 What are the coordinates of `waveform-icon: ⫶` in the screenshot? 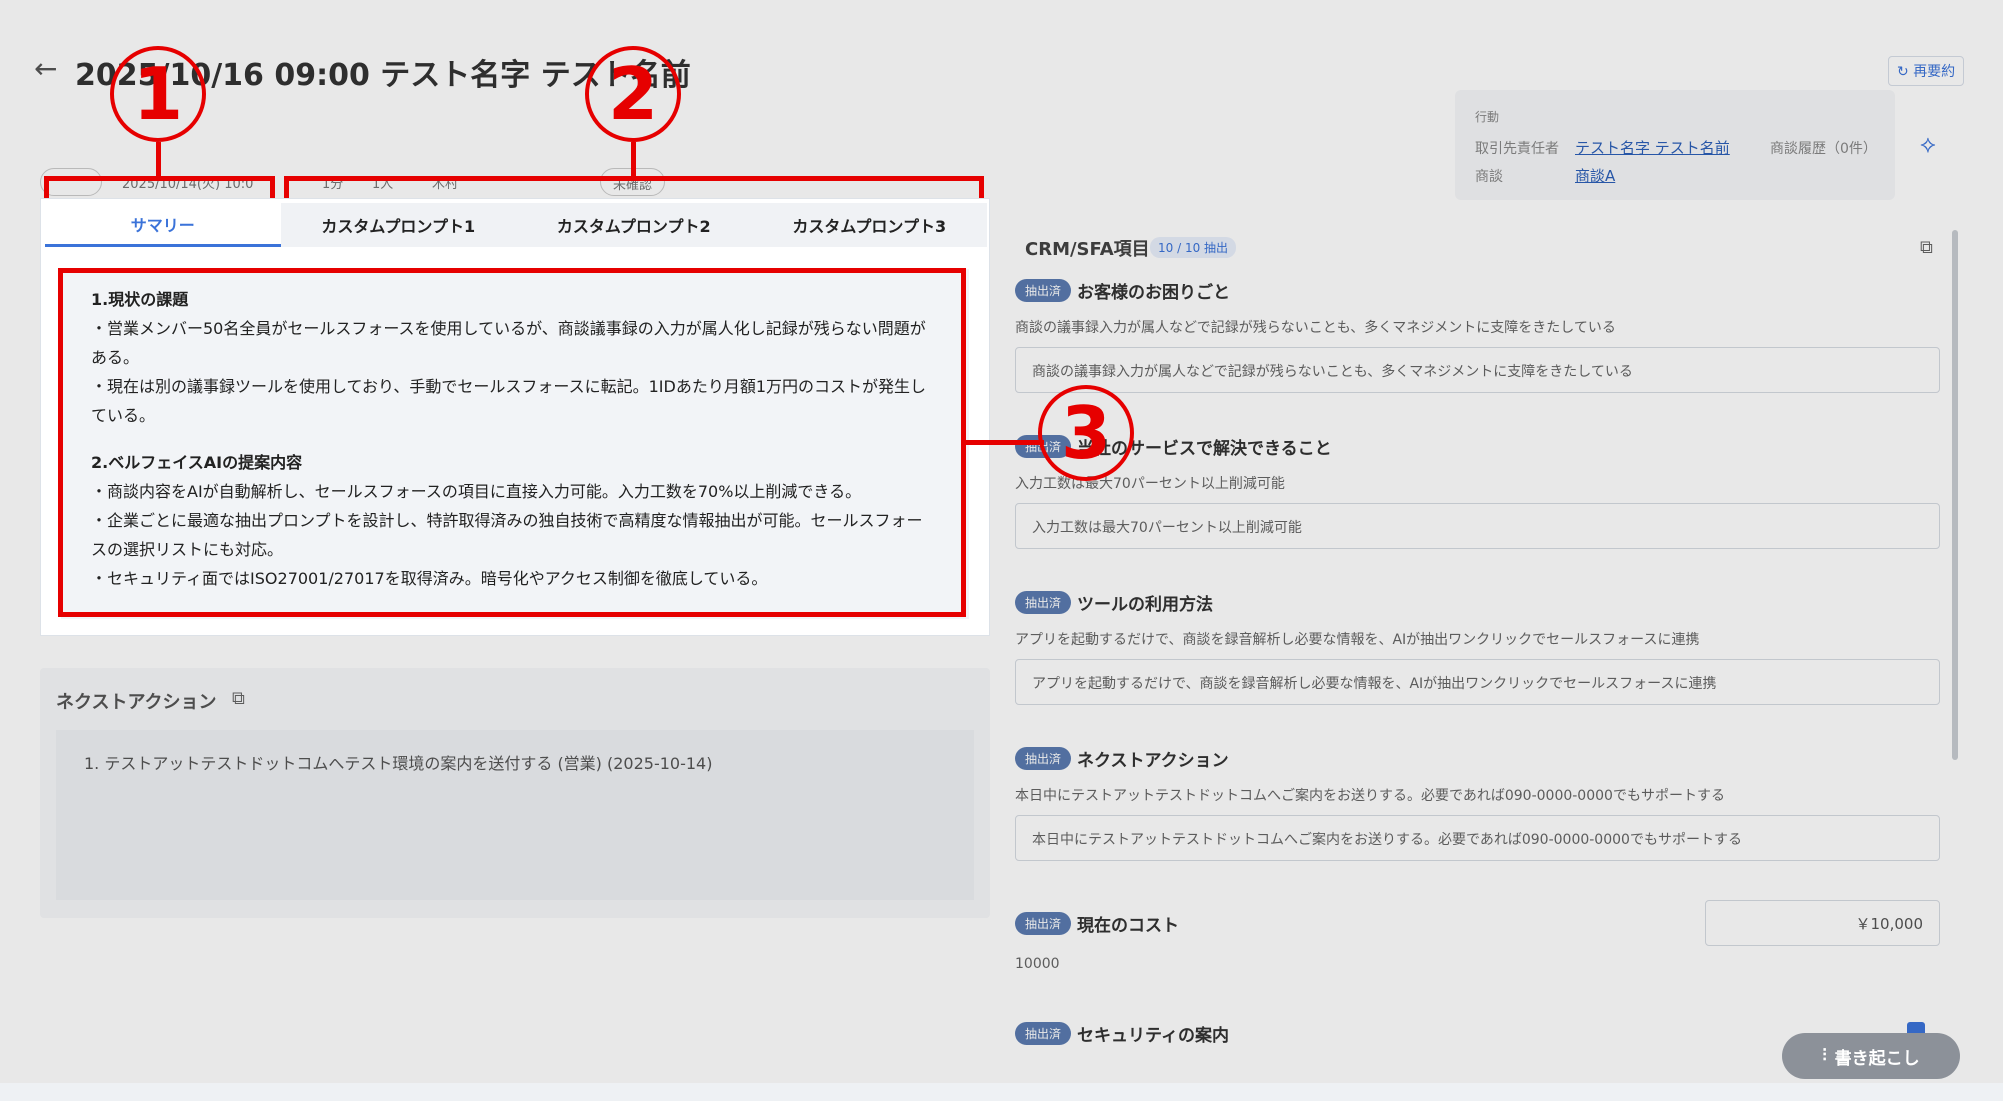 It's located at (1824, 1056).